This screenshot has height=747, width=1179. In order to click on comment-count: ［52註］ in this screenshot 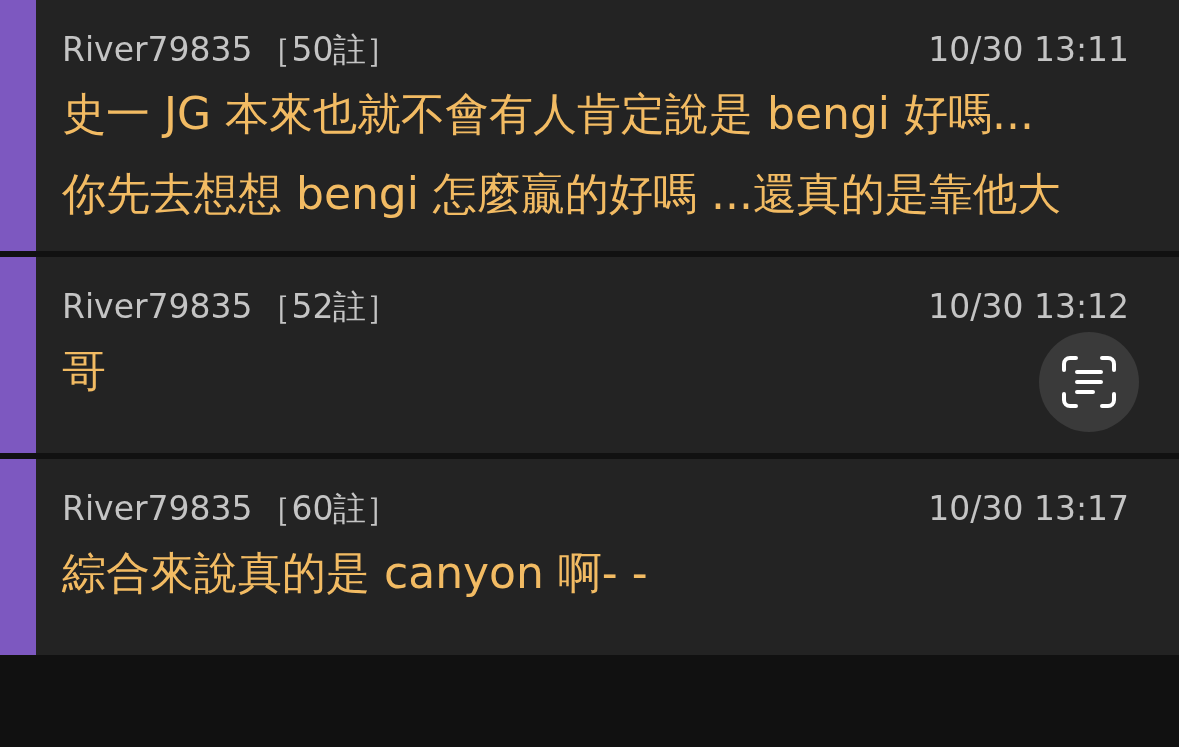, I will do `click(329, 307)`.